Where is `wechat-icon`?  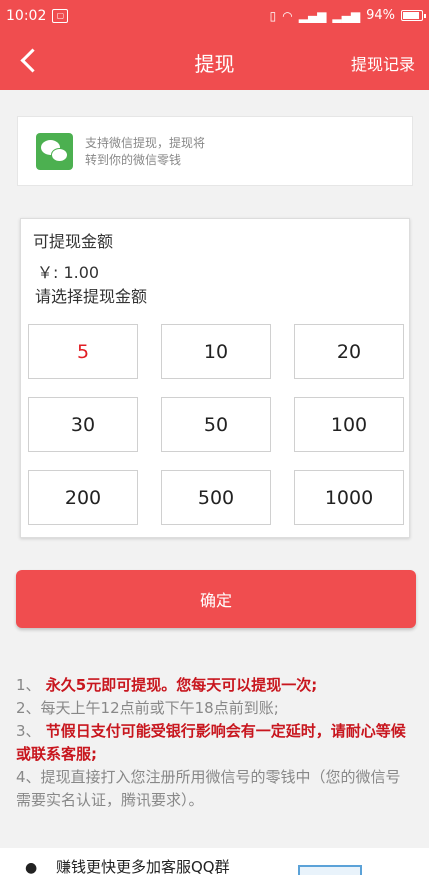
wechat-icon is located at coordinates (54, 151).